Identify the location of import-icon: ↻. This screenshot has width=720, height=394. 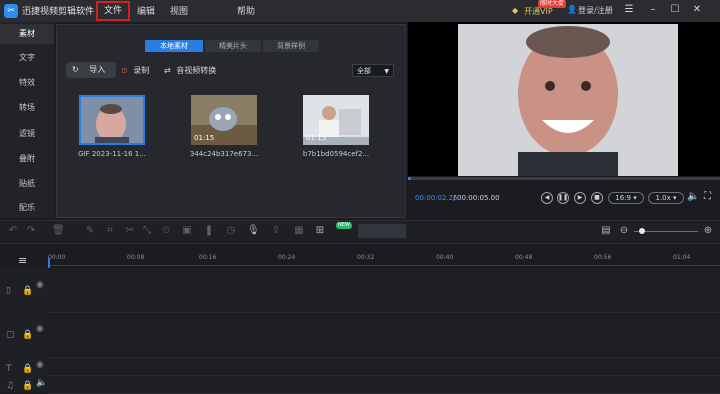
(75, 69).